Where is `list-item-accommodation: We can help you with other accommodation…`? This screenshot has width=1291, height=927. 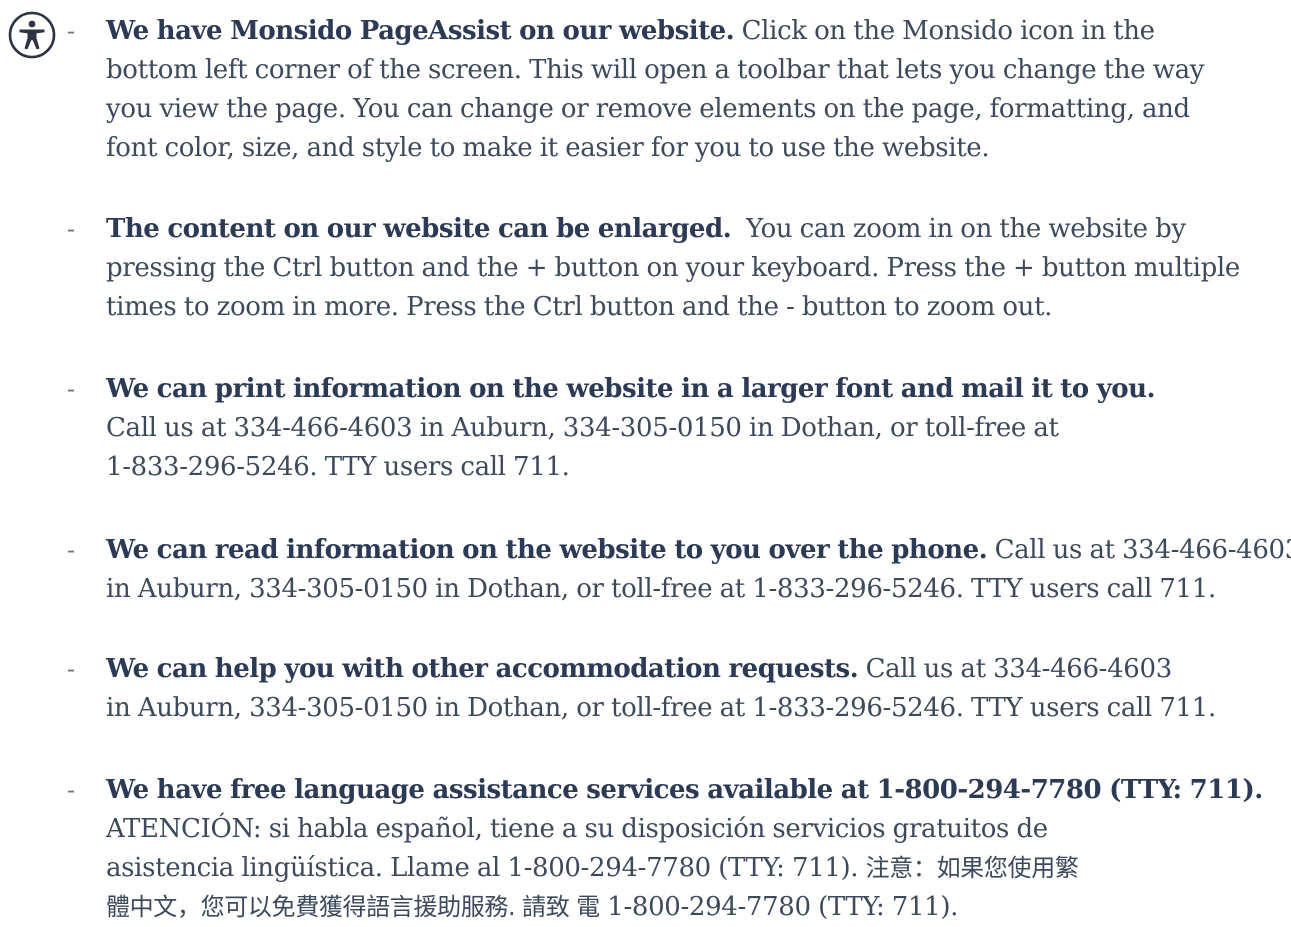 list-item-accommodation: We can help you with other accommodation… is located at coordinates (696, 689).